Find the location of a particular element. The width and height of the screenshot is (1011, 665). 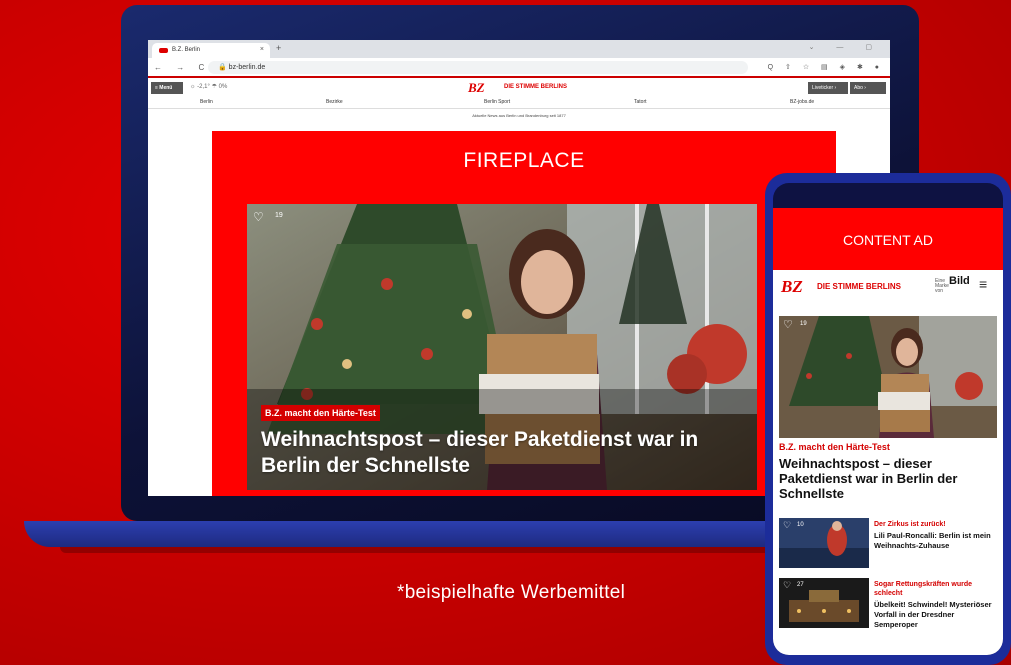

nav-item-berlin: Berlin is located at coordinates (206, 102).